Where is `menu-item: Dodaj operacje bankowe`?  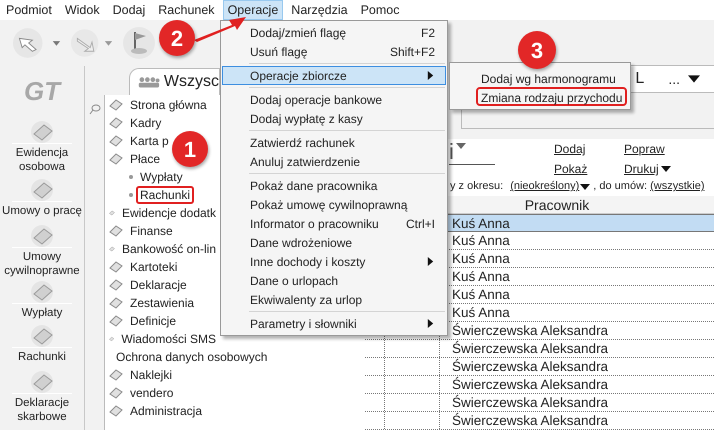
menu-item: Dodaj operacje bankowe is located at coordinates (334, 97).